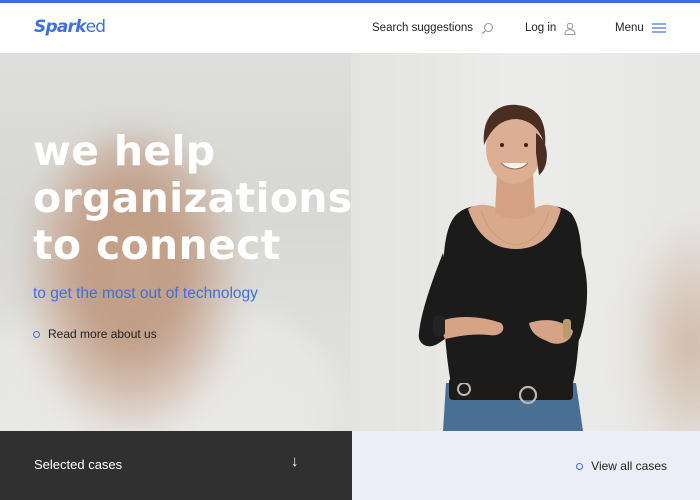 Image resolution: width=700 pixels, height=500 pixels. I want to click on search-suggestions-label: Search suggestions, so click(423, 28).